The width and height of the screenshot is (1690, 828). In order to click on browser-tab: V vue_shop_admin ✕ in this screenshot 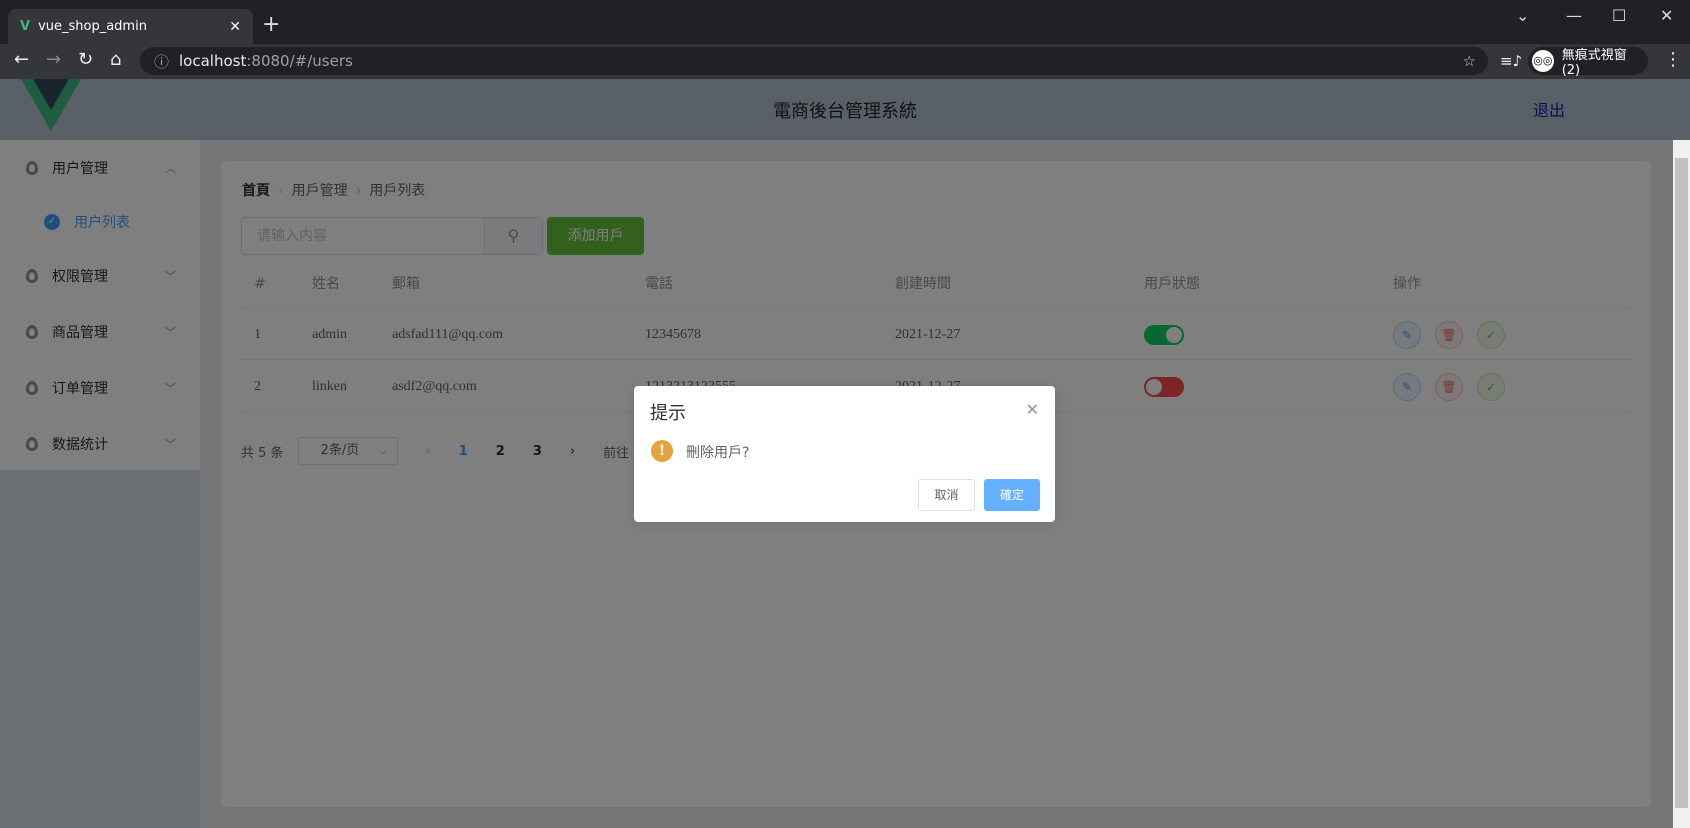, I will do `click(130, 26)`.